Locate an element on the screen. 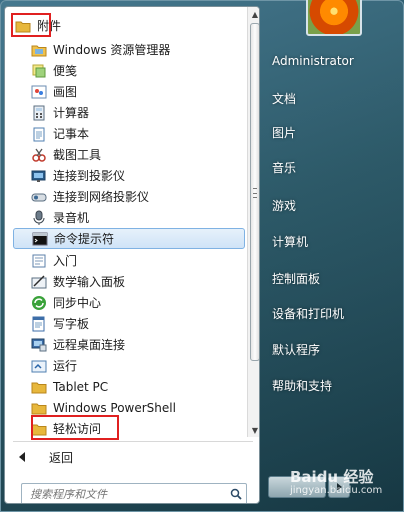  list-item-network-projector: 连接到网络投影仪 is located at coordinates (129, 196).